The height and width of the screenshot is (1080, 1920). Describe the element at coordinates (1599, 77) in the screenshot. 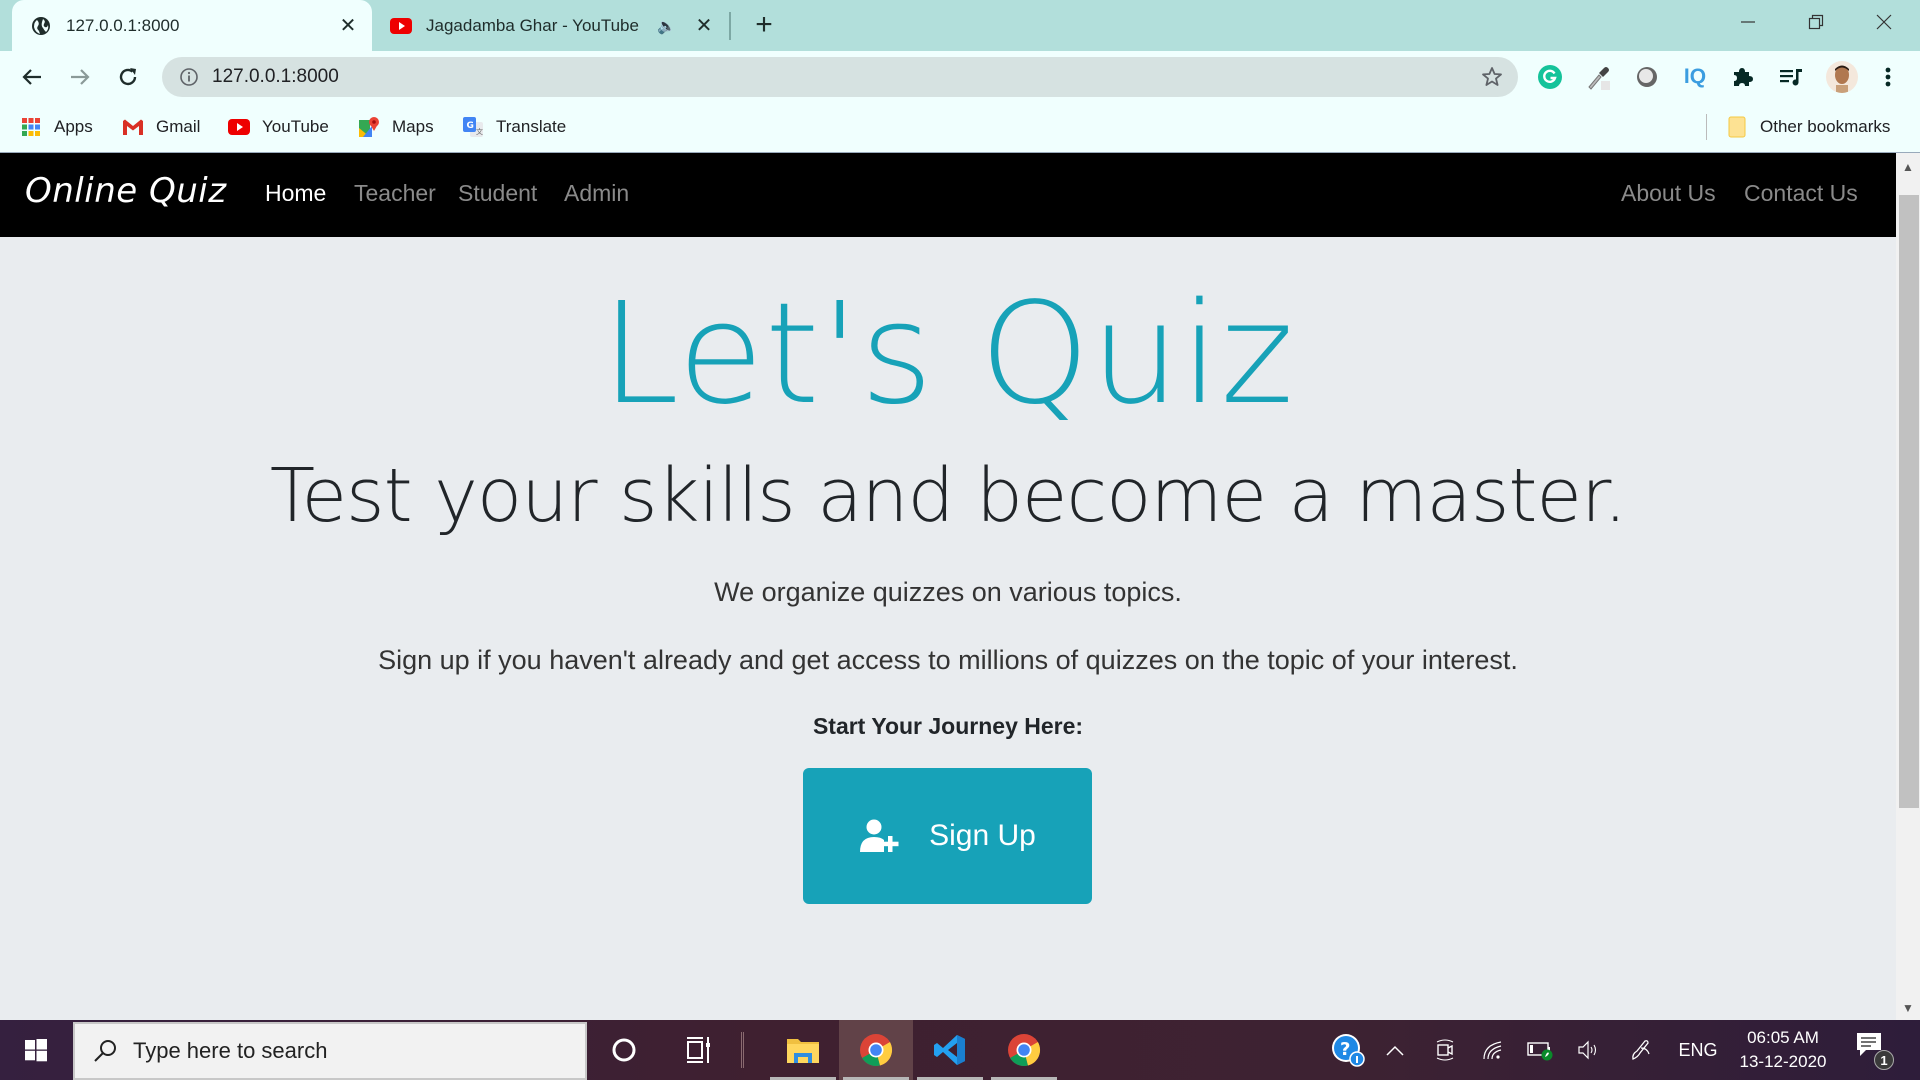

I see `color-picker-icon` at that location.